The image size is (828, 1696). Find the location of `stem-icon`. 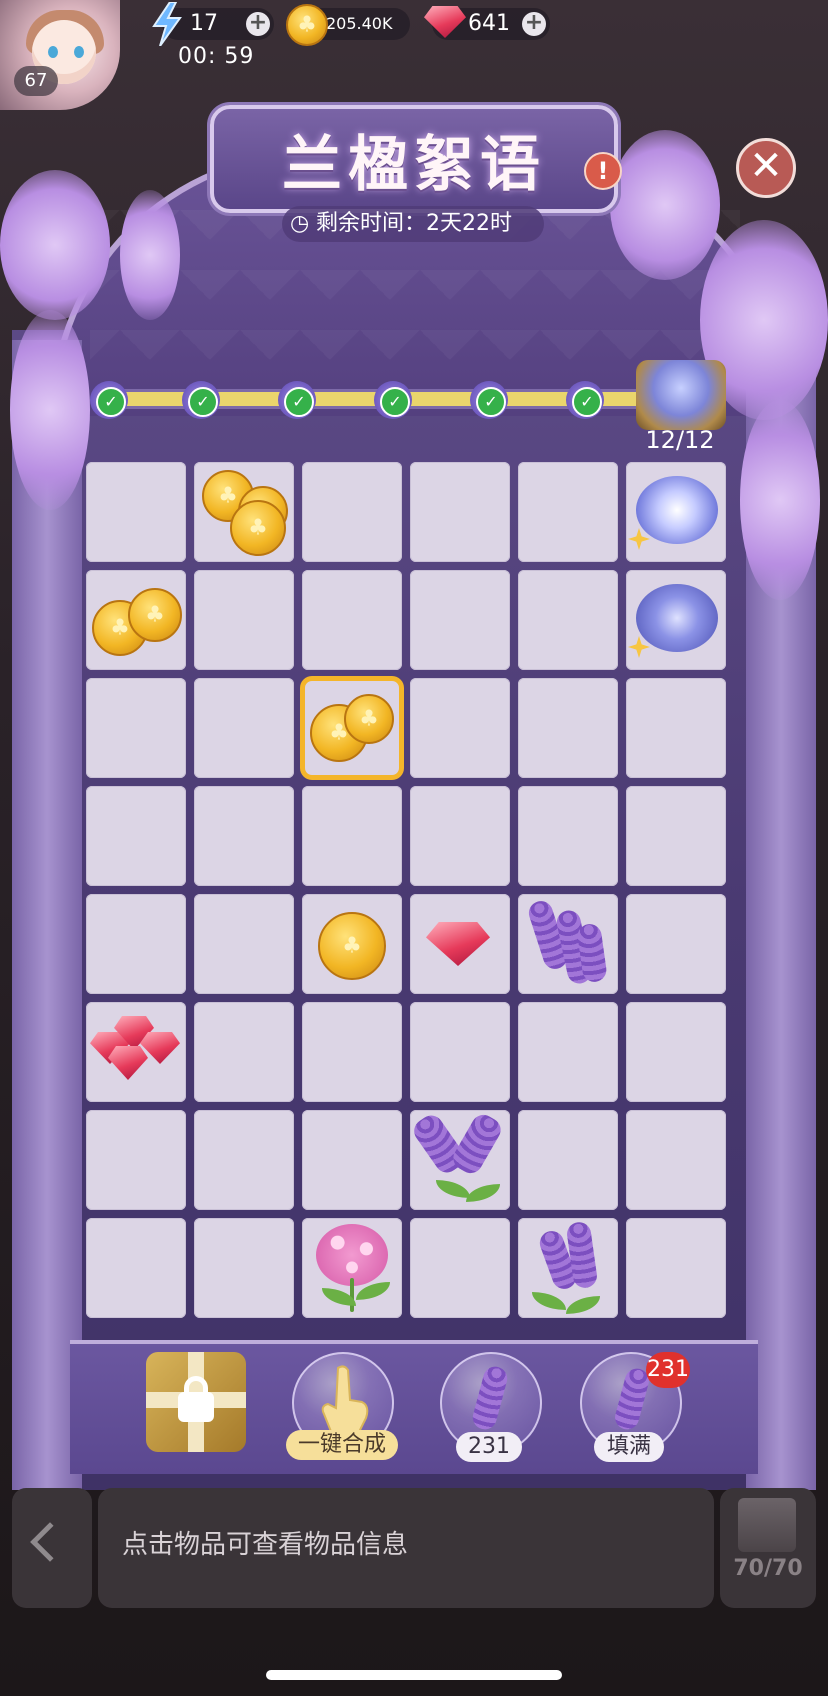

stem-icon is located at coordinates (352, 1295).